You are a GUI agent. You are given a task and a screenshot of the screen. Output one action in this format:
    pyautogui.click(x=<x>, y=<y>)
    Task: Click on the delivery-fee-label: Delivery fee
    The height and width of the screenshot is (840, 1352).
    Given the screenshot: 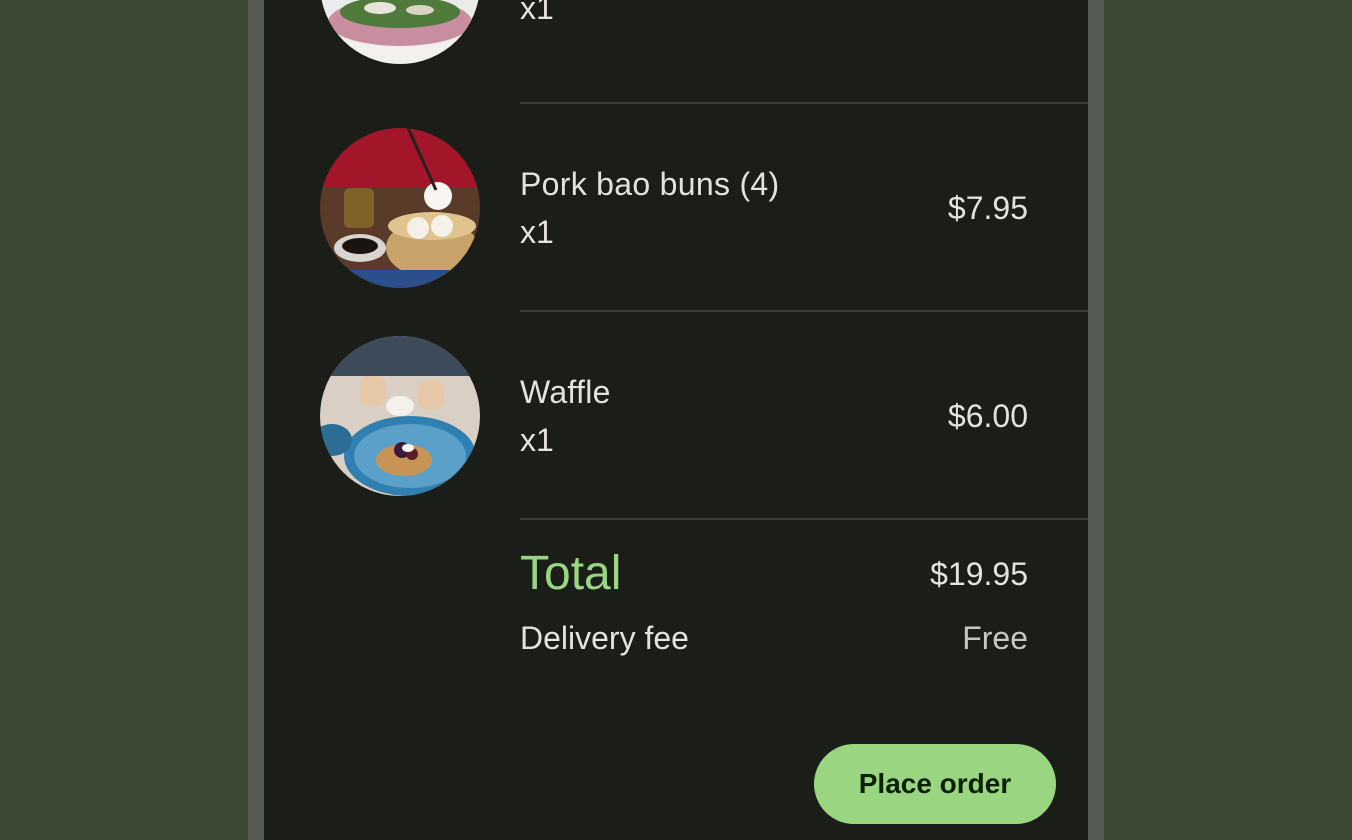 What is the action you would take?
    pyautogui.click(x=604, y=638)
    